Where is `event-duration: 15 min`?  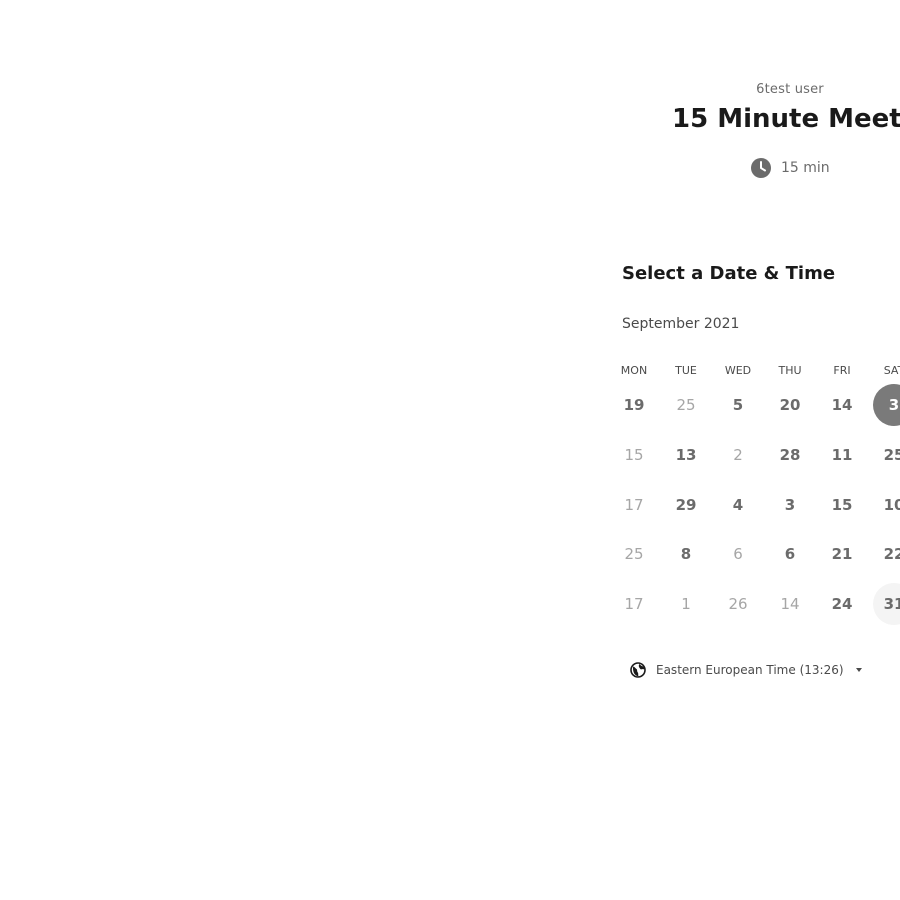
event-duration: 15 min is located at coordinates (790, 168).